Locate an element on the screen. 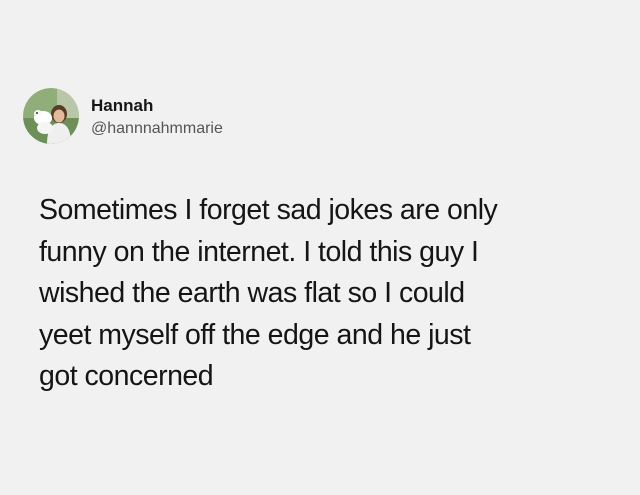 The width and height of the screenshot is (640, 495). tweet-text-line: got concerned is located at coordinates (126, 376).